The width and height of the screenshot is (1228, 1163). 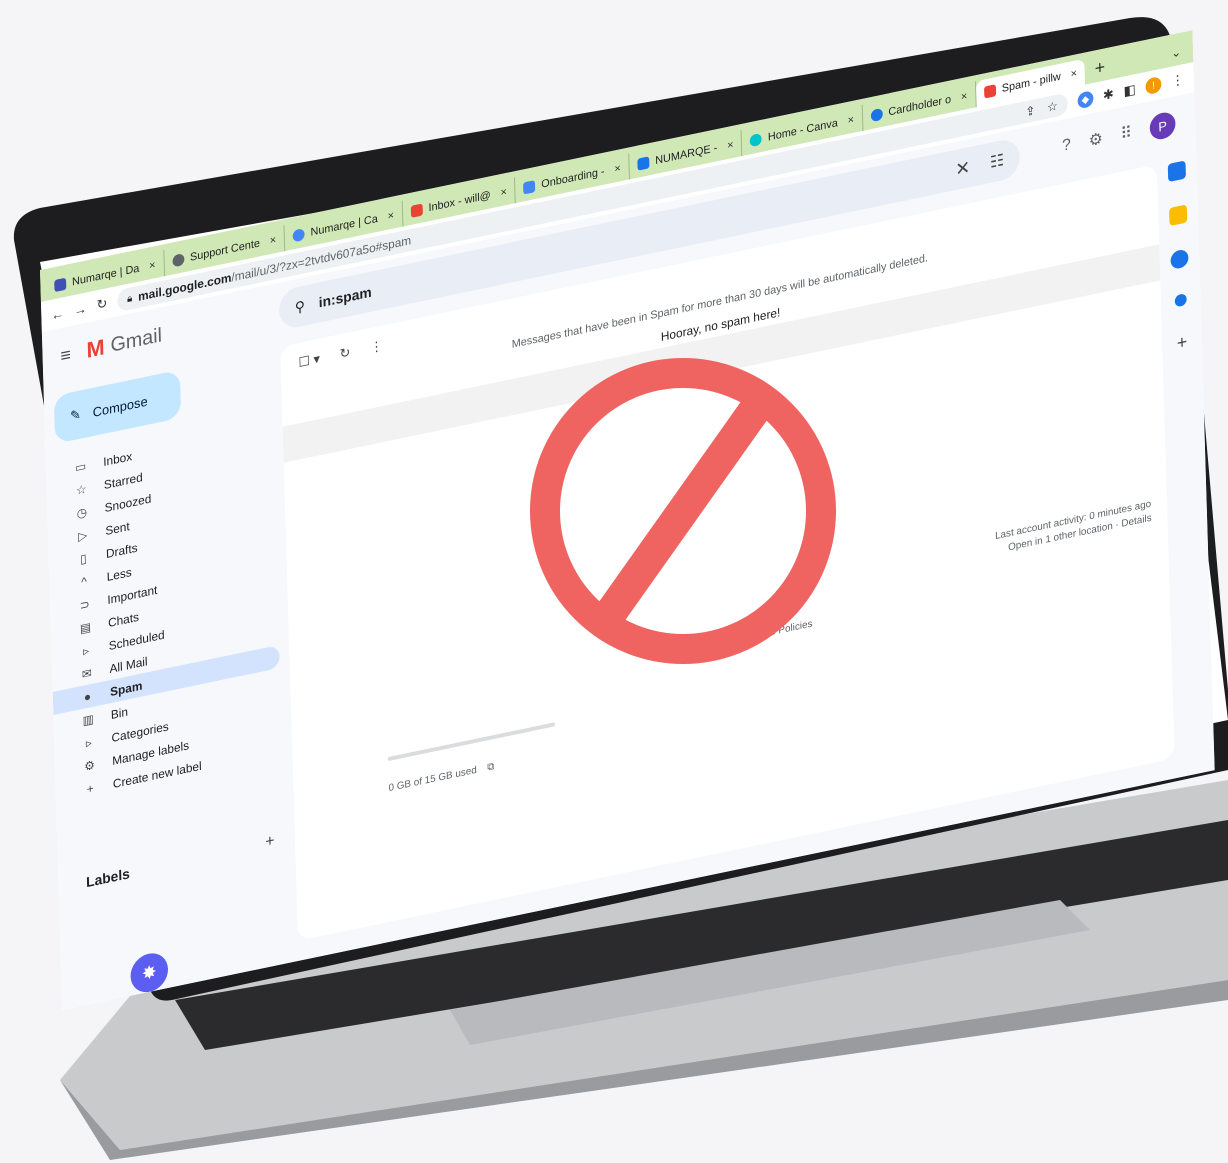 What do you see at coordinates (309, 361) in the screenshot?
I see `select-checkbox-icon: ☐ ▾` at bounding box center [309, 361].